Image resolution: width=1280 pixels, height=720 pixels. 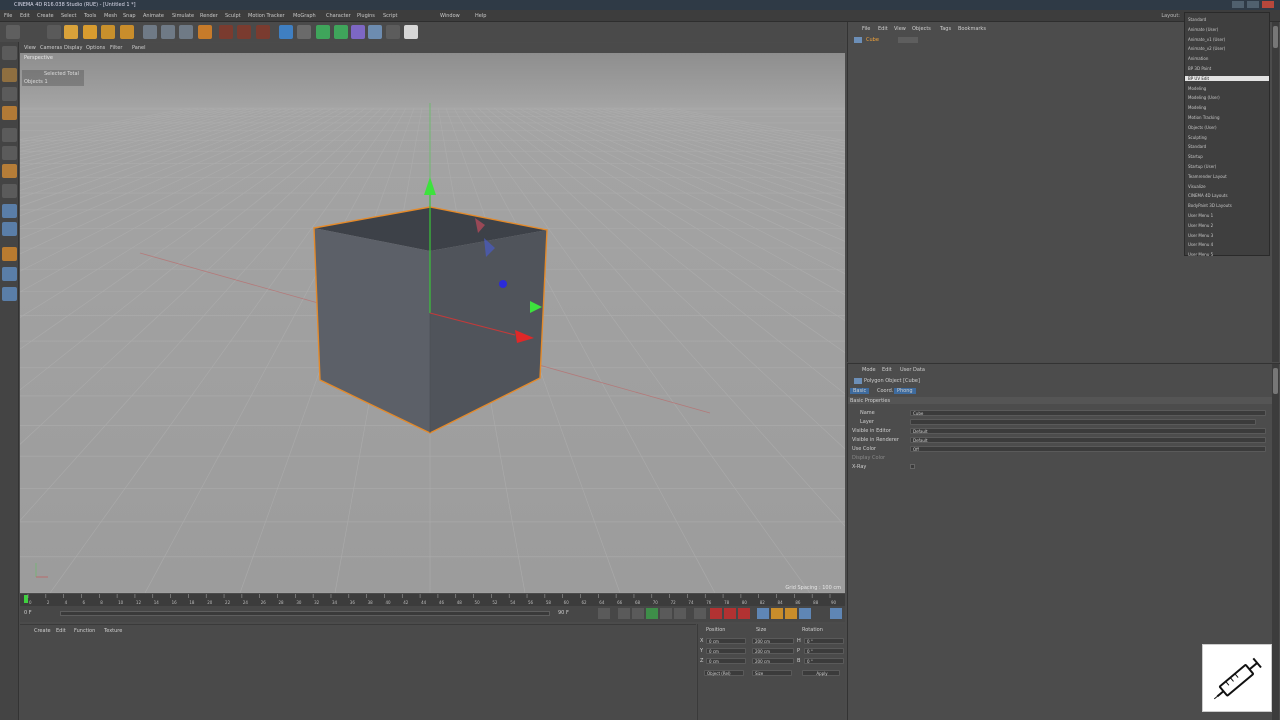 What do you see at coordinates (42, 631) in the screenshot?
I see `material-menu-create: Create` at bounding box center [42, 631].